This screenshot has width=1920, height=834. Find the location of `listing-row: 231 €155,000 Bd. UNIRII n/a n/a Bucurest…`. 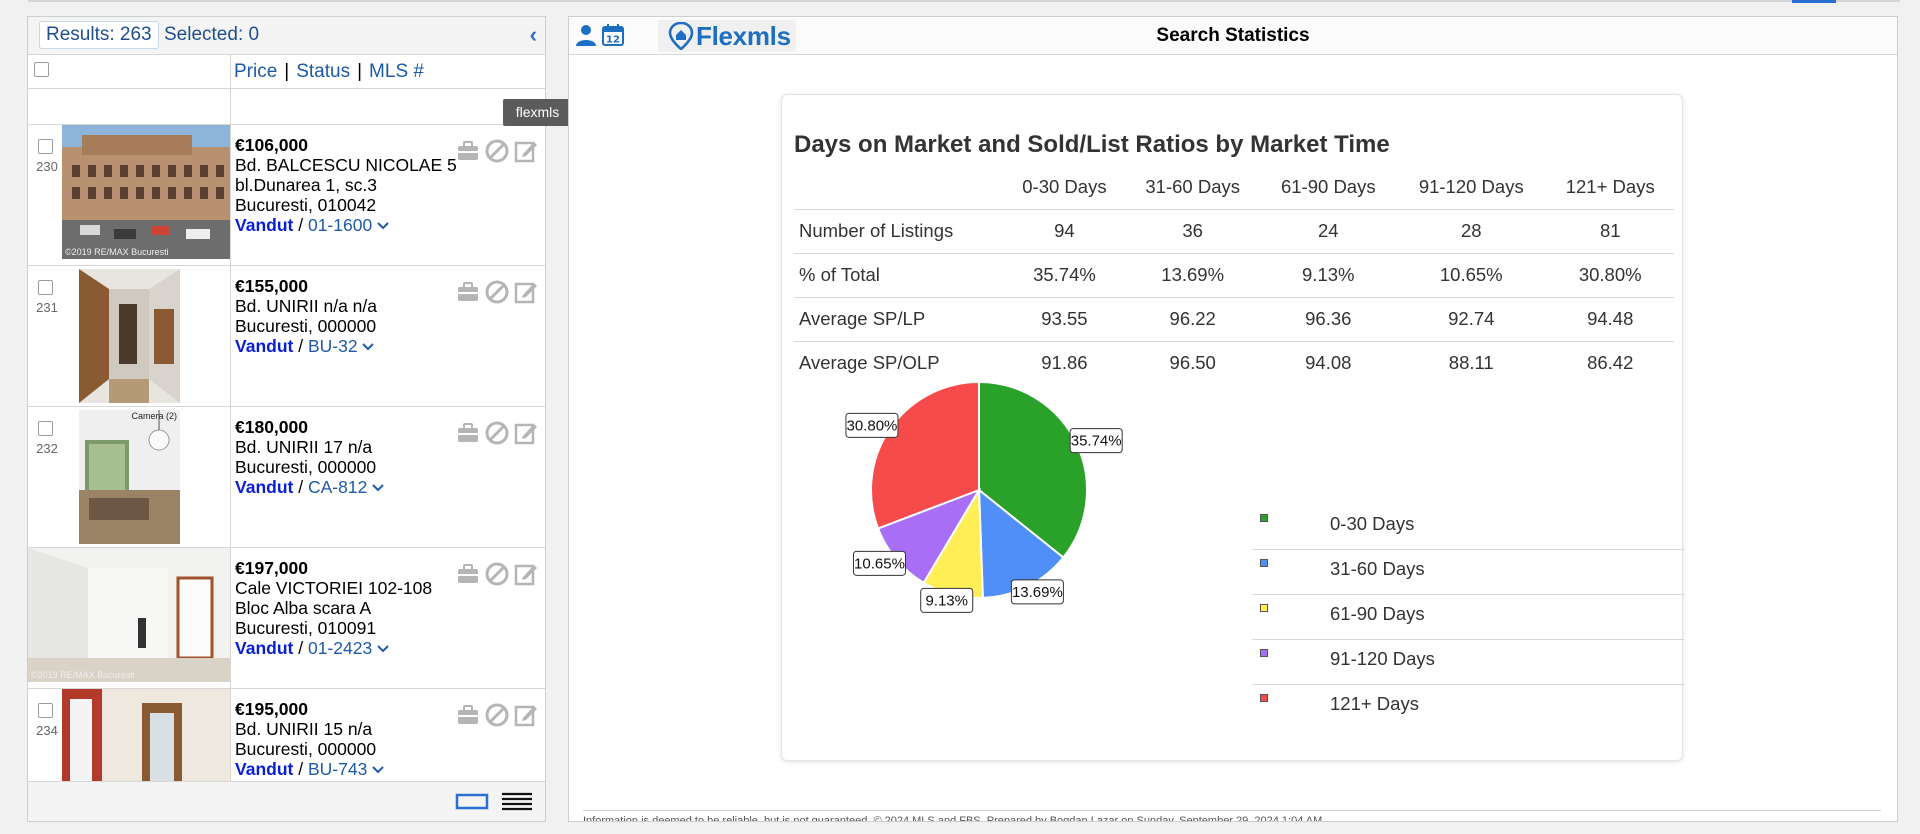

listing-row: 231 €155,000 Bd. UNIRII n/a n/a Bucurest… is located at coordinates (286, 336).